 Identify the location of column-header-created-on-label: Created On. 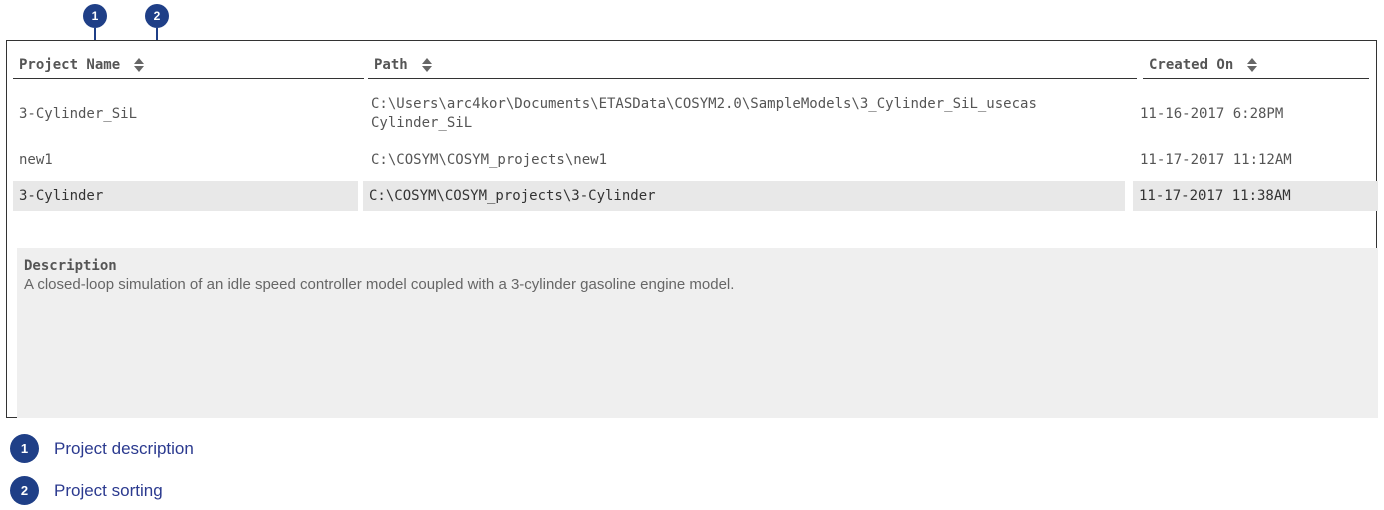
(1191, 64).